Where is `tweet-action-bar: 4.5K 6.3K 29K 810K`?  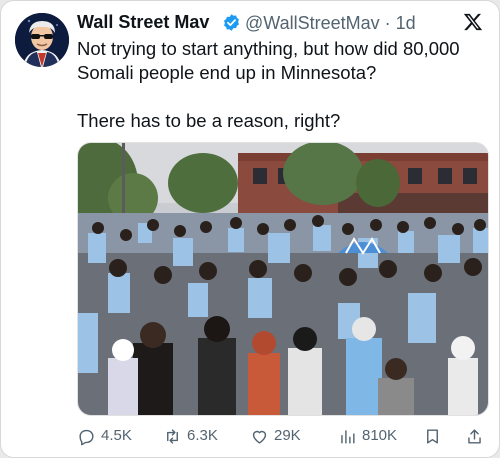
tweet-action-bar: 4.5K 6.3K 29K 810K is located at coordinates (282, 436).